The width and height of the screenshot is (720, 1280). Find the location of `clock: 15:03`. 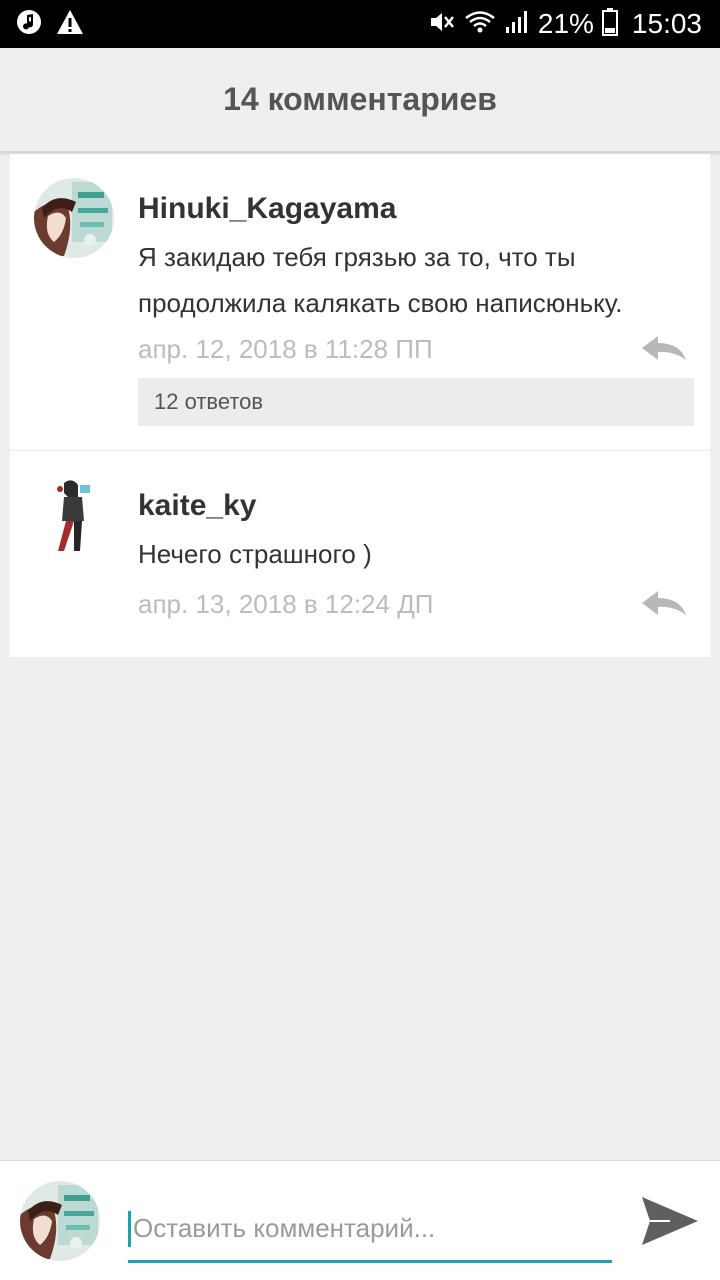

clock: 15:03 is located at coordinates (666, 23).